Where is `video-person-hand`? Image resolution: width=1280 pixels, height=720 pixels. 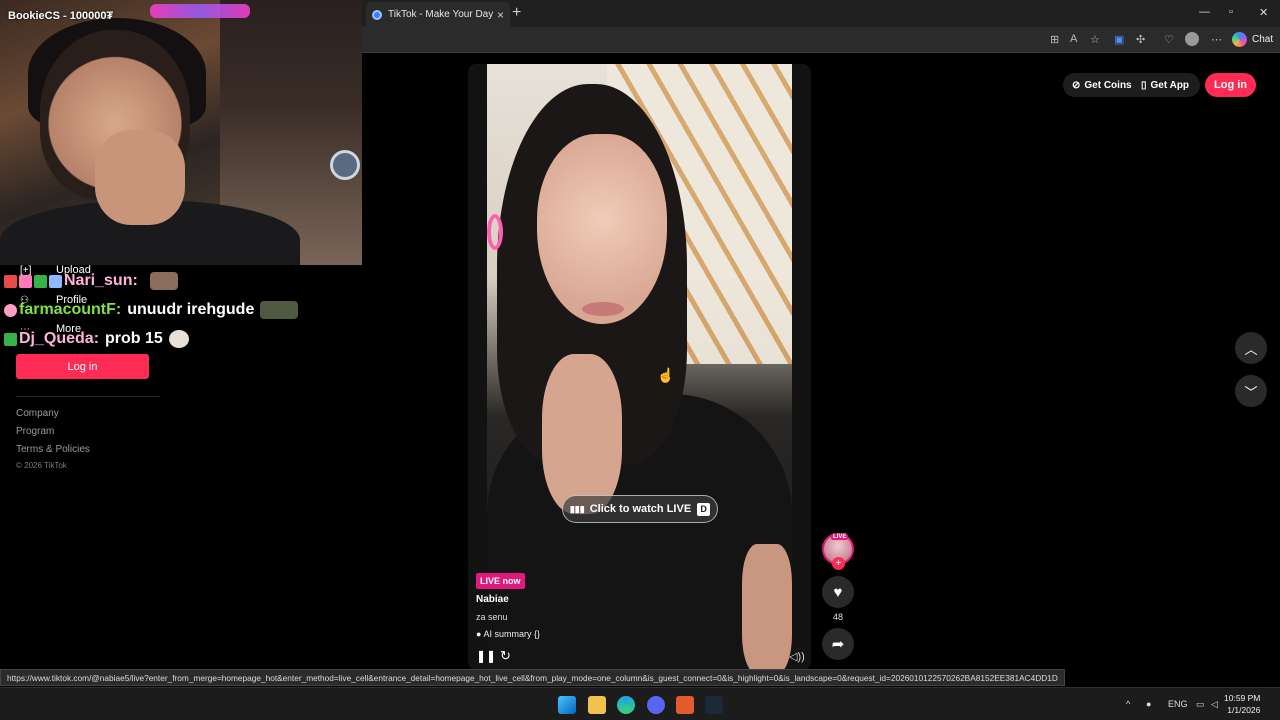 video-person-hand is located at coordinates (582, 434).